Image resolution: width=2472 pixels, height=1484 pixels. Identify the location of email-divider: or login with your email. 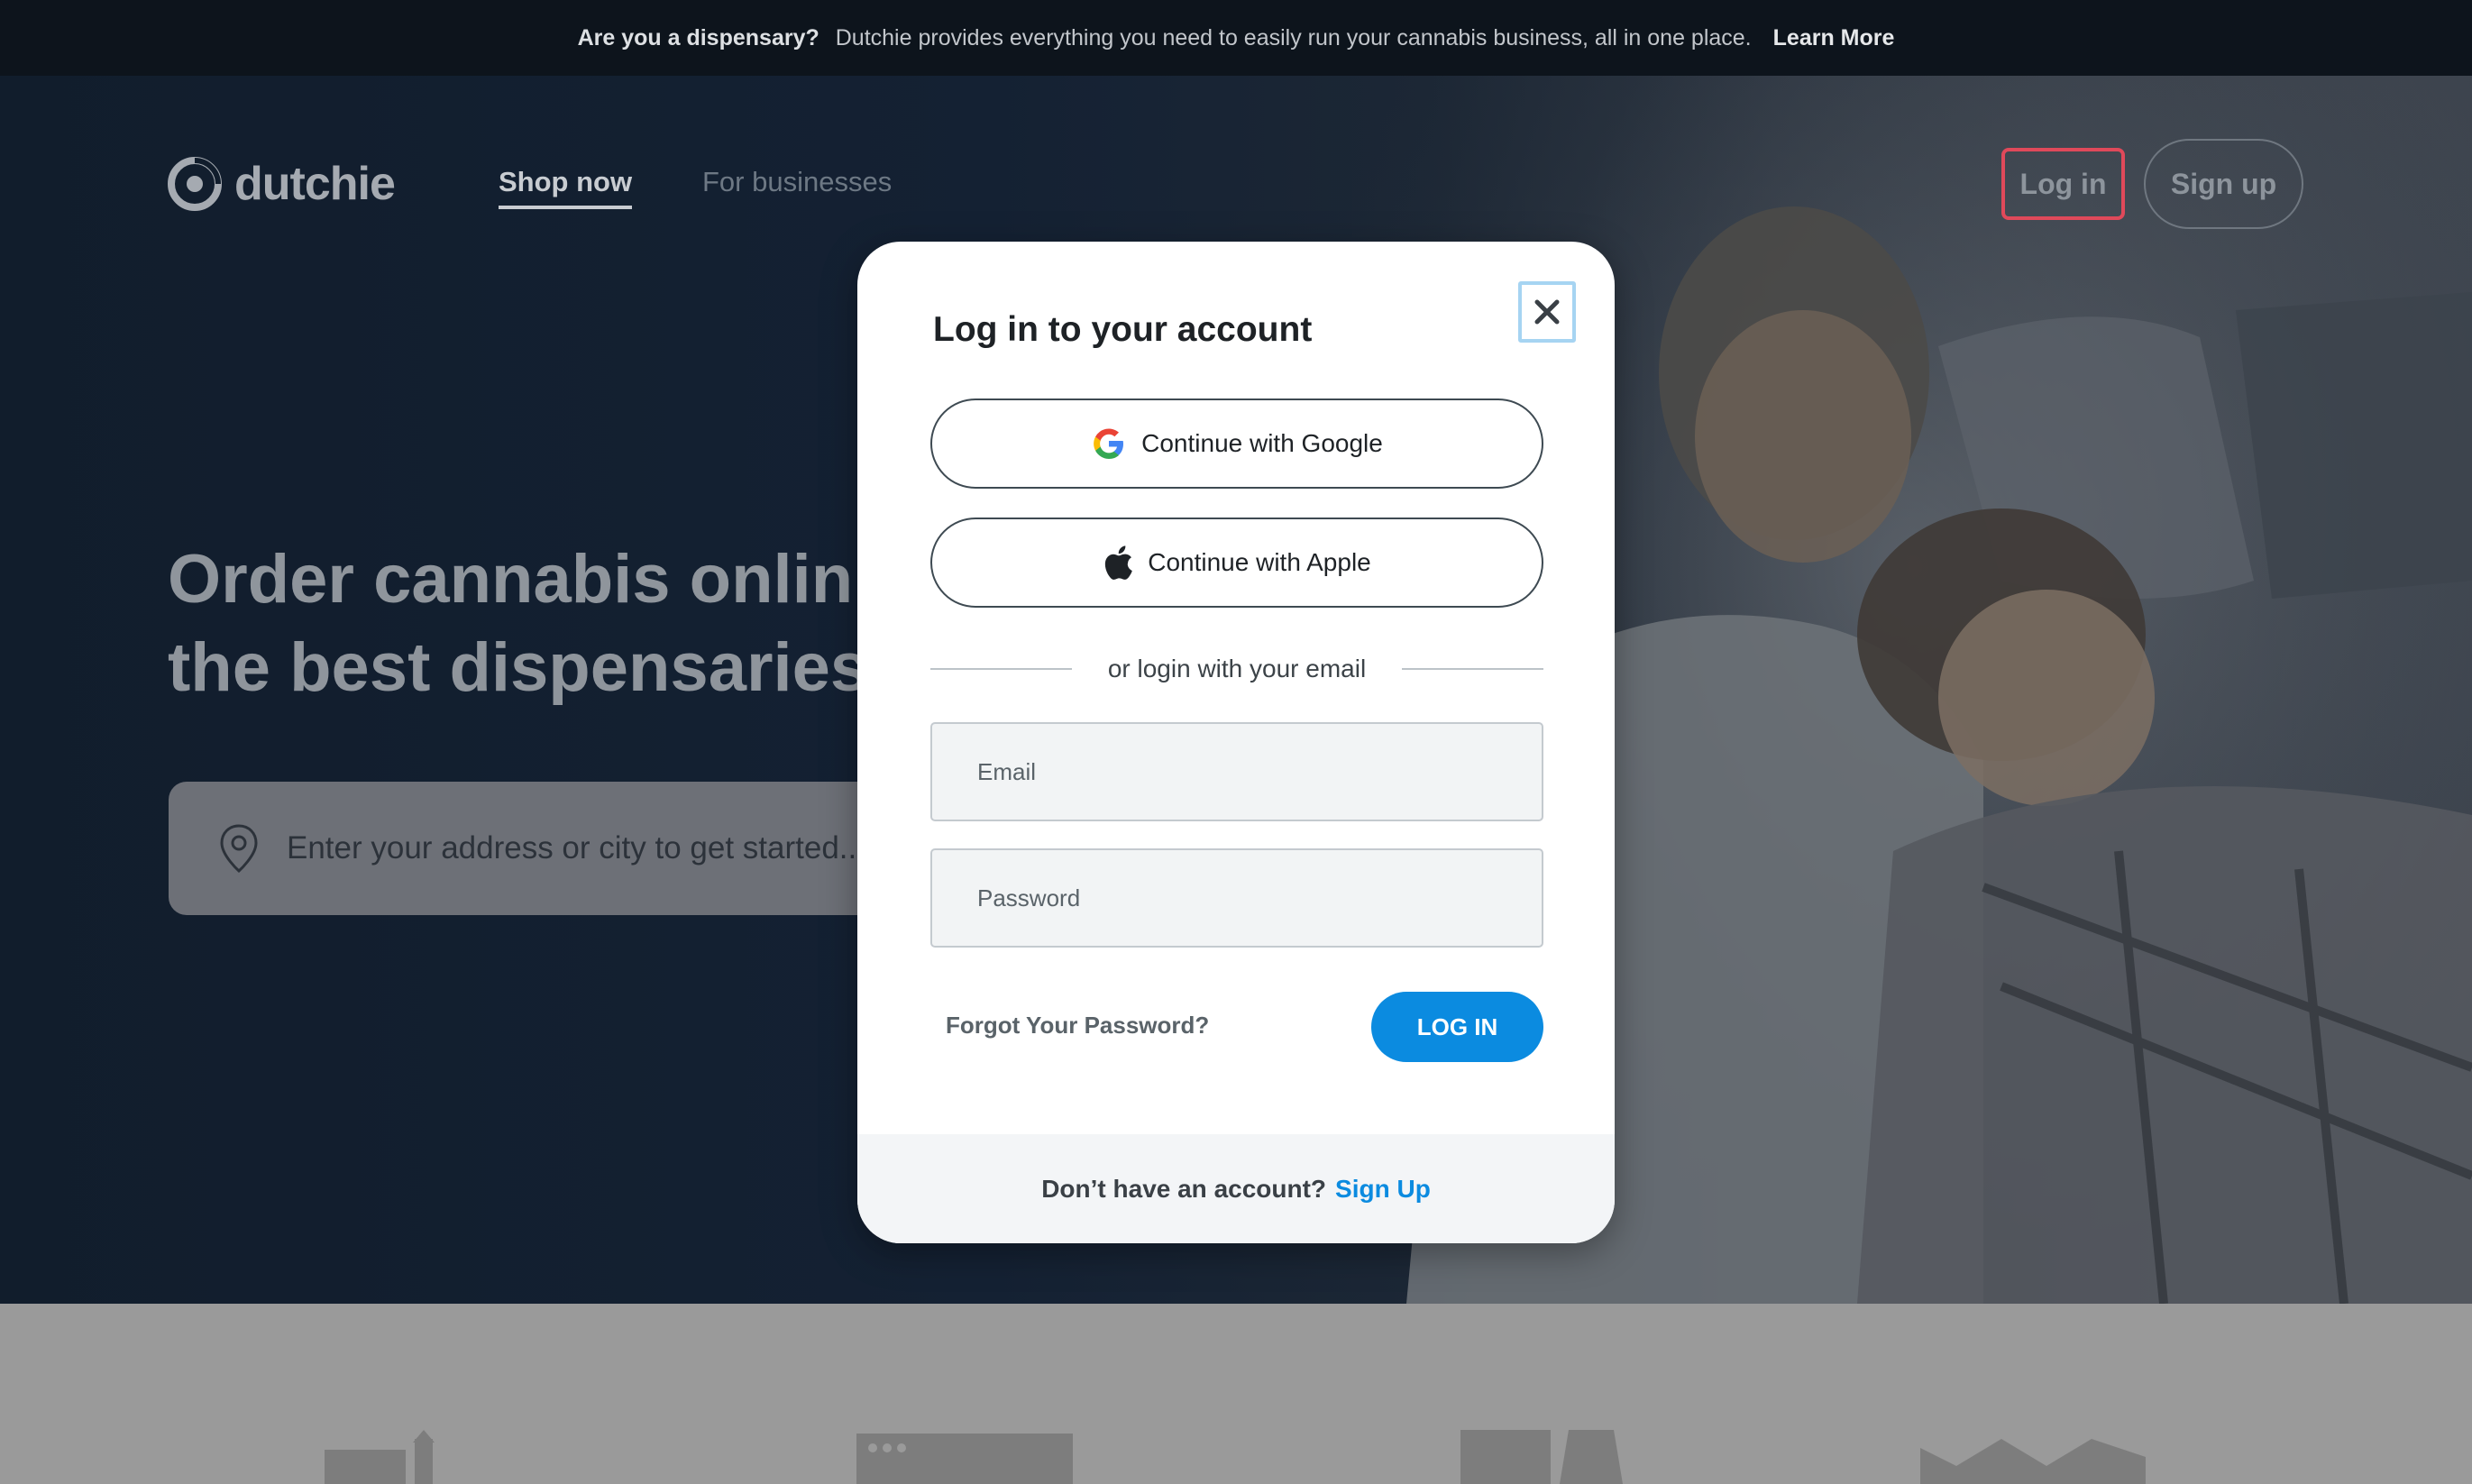
(1236, 669).